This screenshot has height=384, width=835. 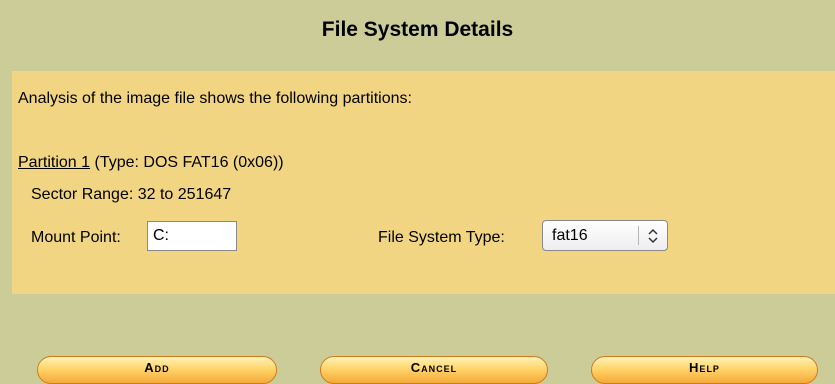 What do you see at coordinates (417, 29) in the screenshot?
I see `page-title: File System Details` at bounding box center [417, 29].